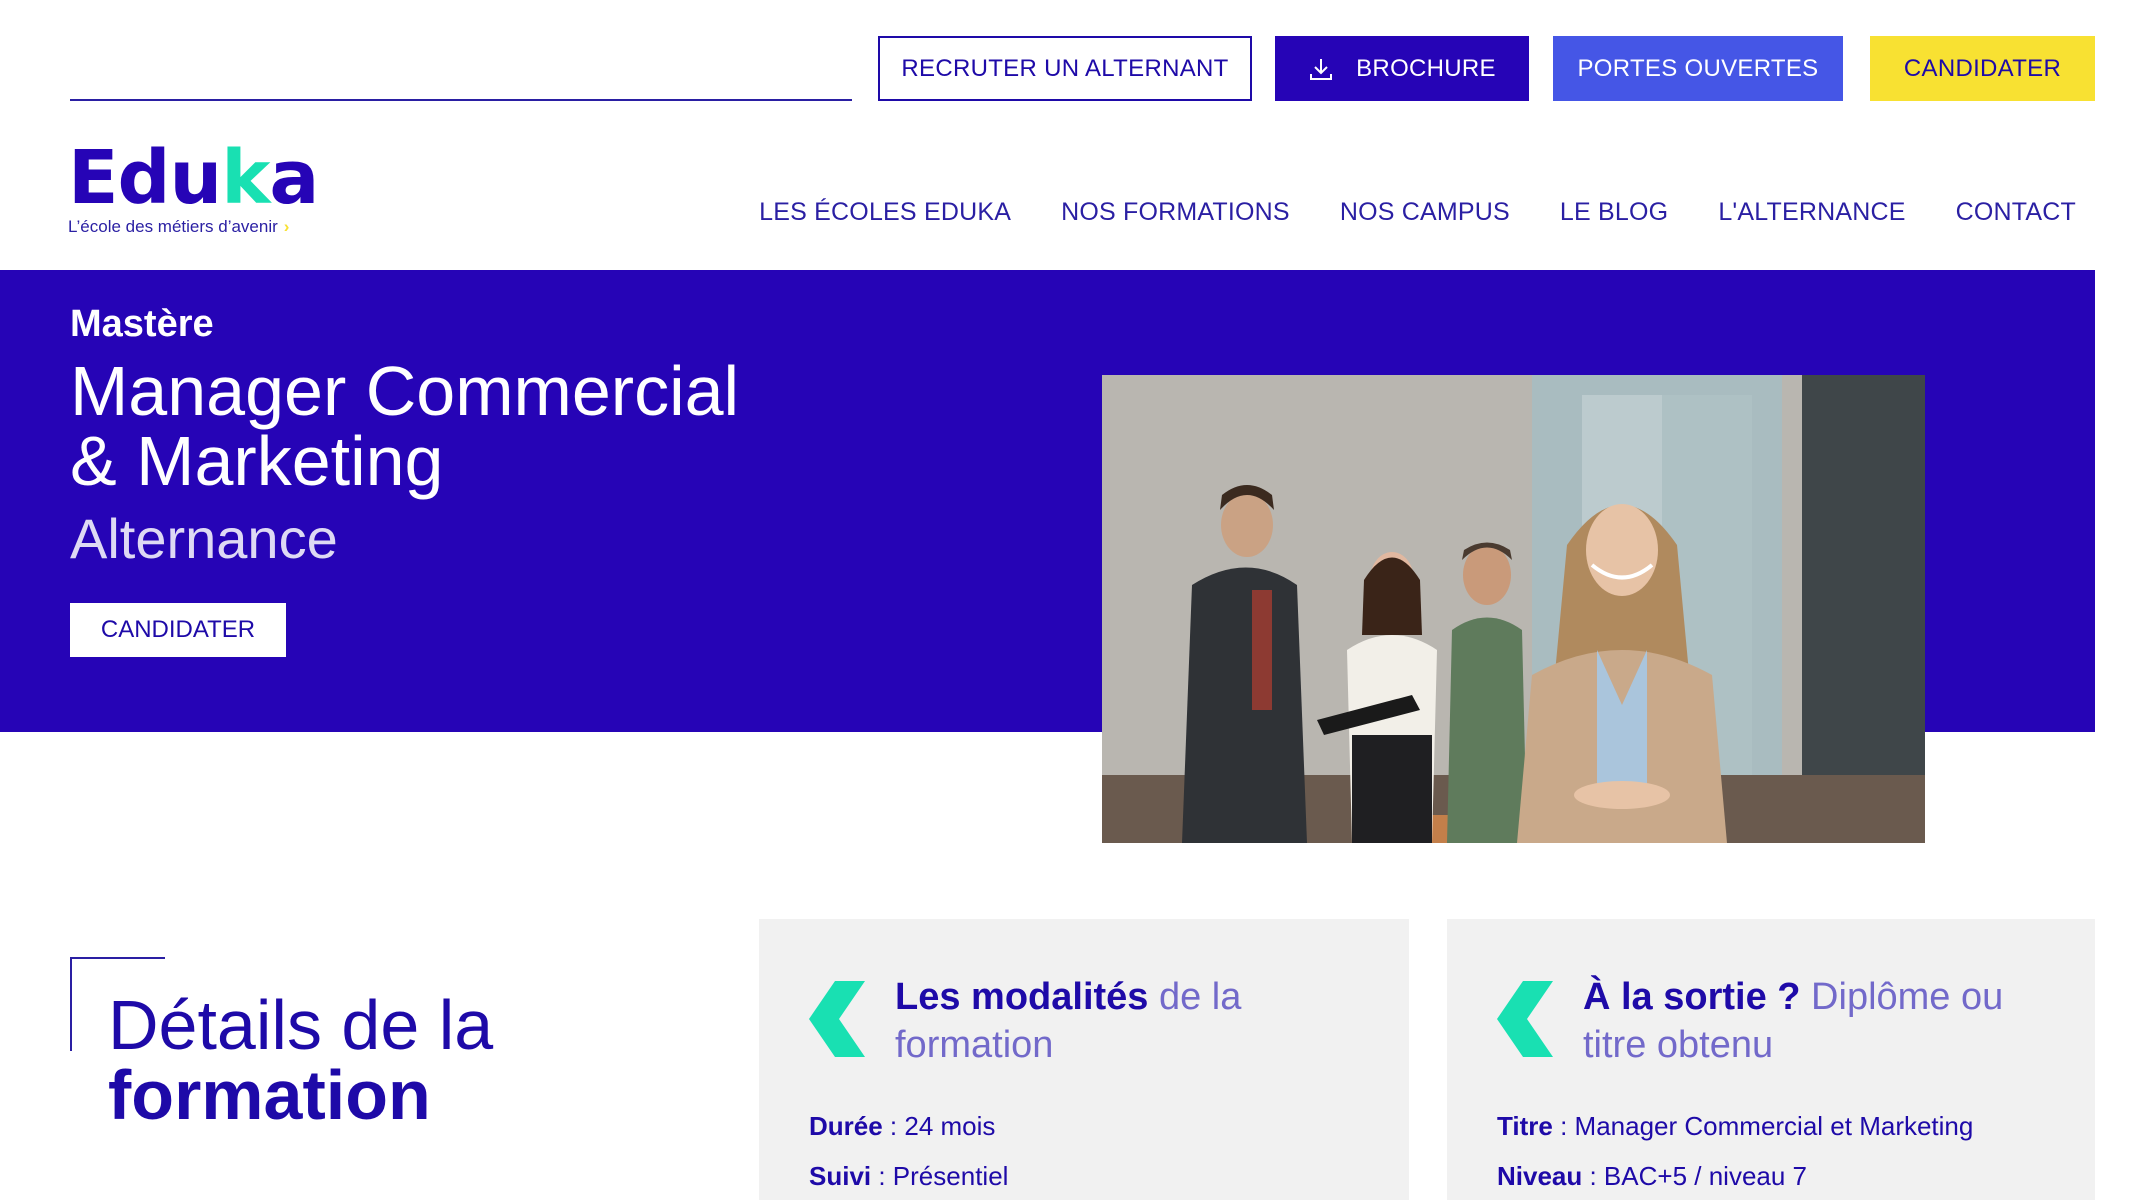 The width and height of the screenshot is (2130, 1200). I want to click on sortie-heading: À la sortie ? Diplôme ou titre obtenu, so click(1823, 1021).